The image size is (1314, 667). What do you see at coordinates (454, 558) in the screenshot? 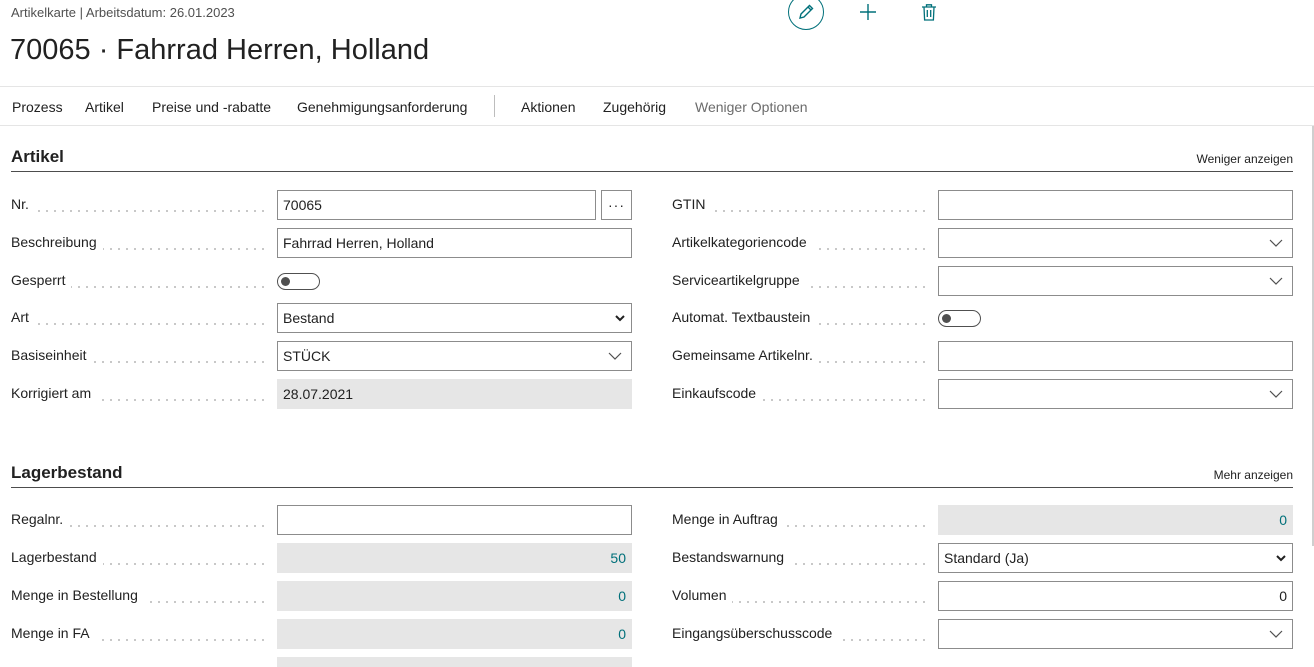
I see `lagerbestand-value: 50` at bounding box center [454, 558].